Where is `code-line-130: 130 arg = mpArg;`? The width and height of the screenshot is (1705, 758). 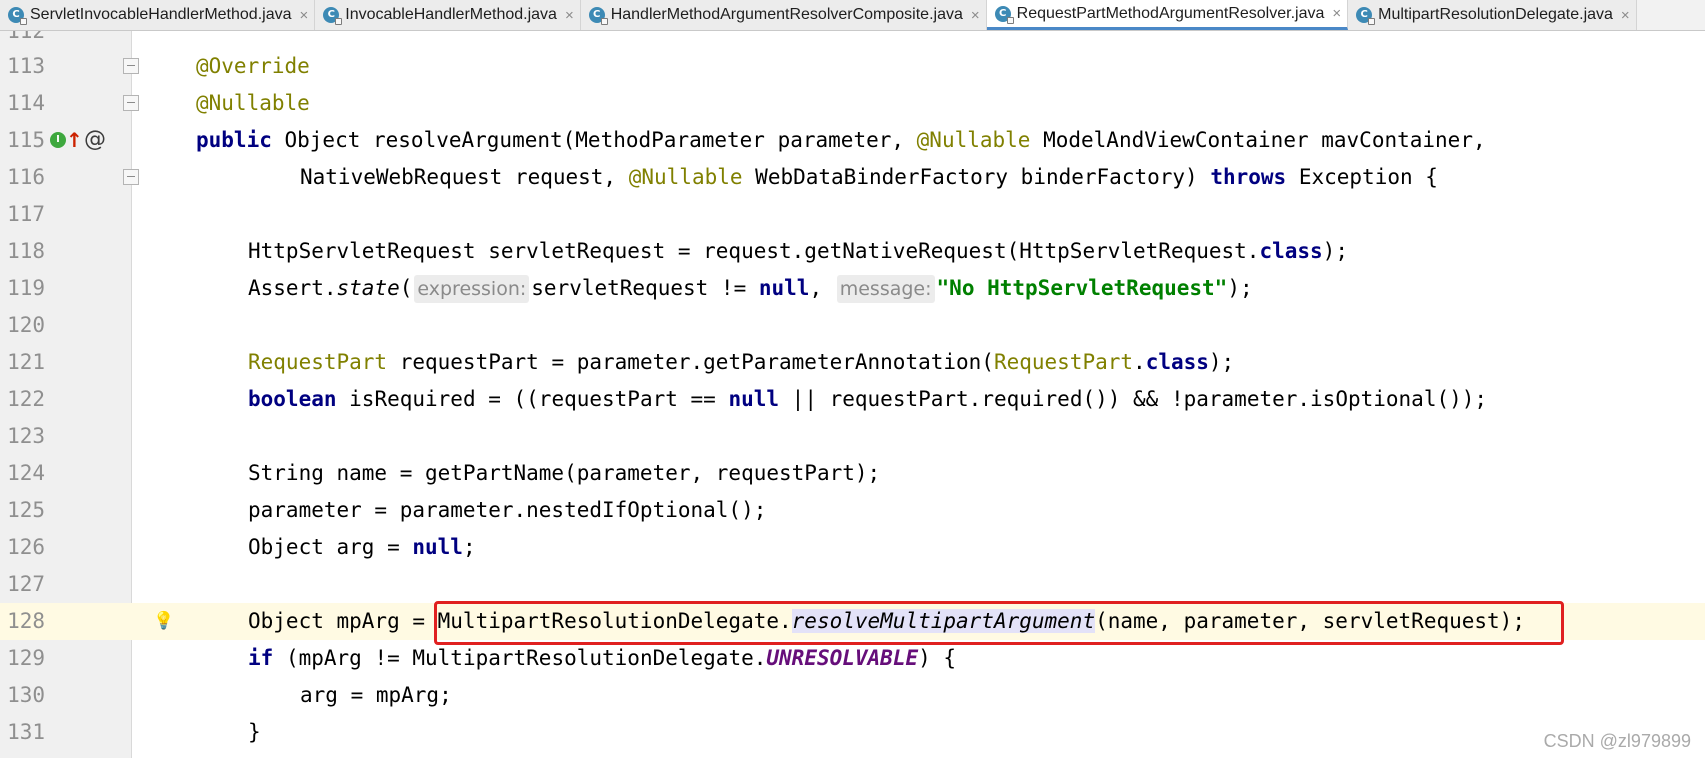
code-line-130: 130 arg = mpArg; is located at coordinates (852, 695).